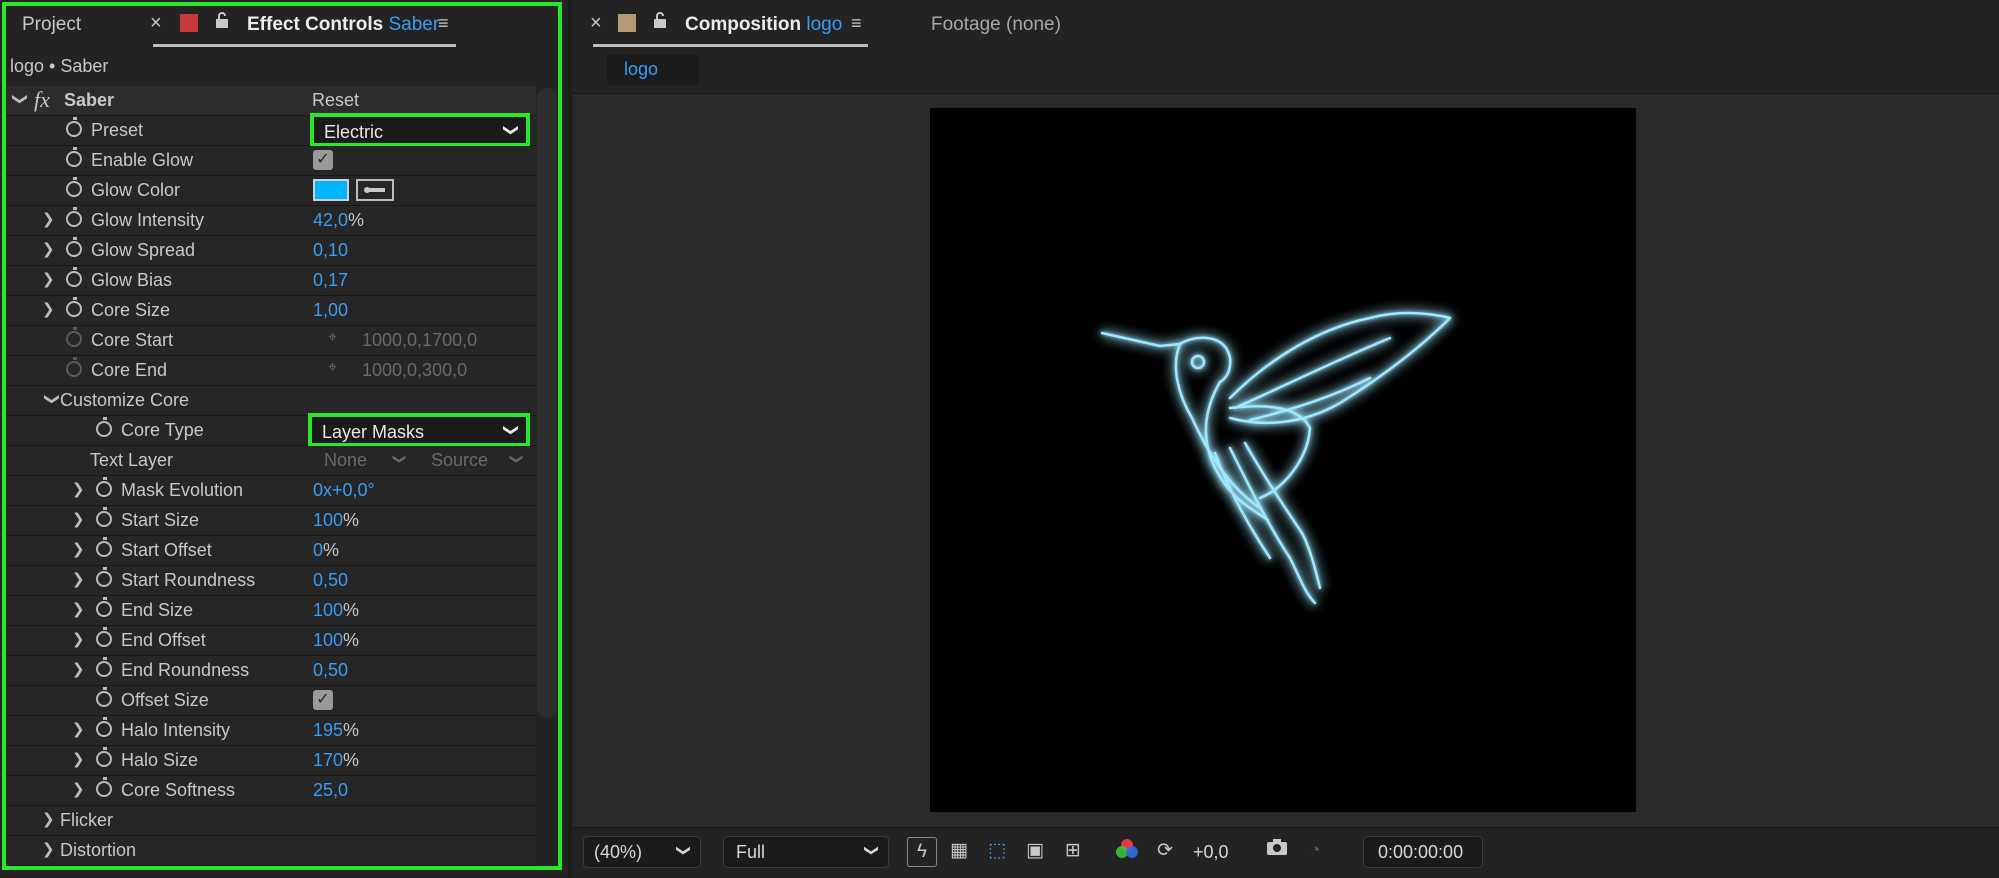 Image resolution: width=1999 pixels, height=878 pixels. What do you see at coordinates (344, 490) in the screenshot?
I see `property-value: 0x+0,0°` at bounding box center [344, 490].